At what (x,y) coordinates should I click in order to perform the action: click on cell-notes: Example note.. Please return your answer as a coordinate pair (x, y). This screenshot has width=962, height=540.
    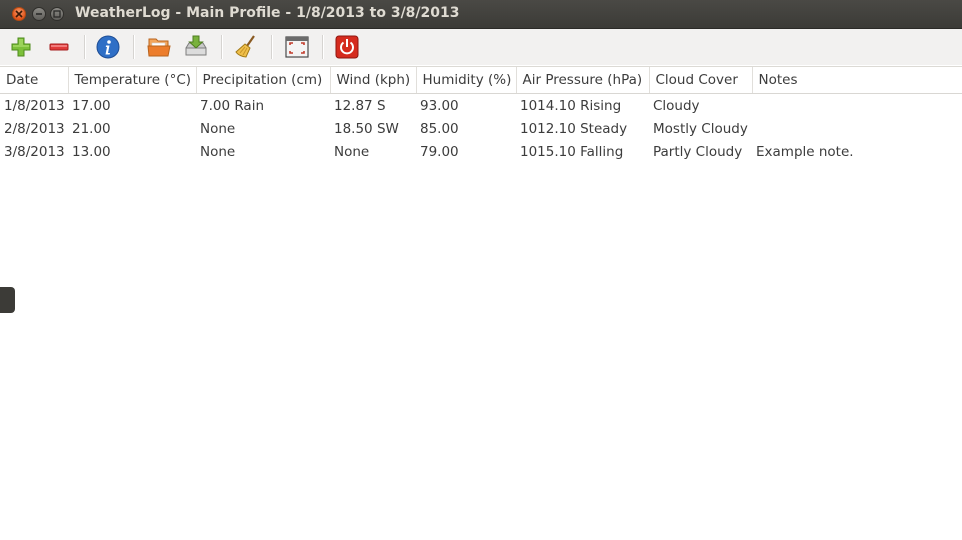
    Looking at the image, I should click on (805, 151).